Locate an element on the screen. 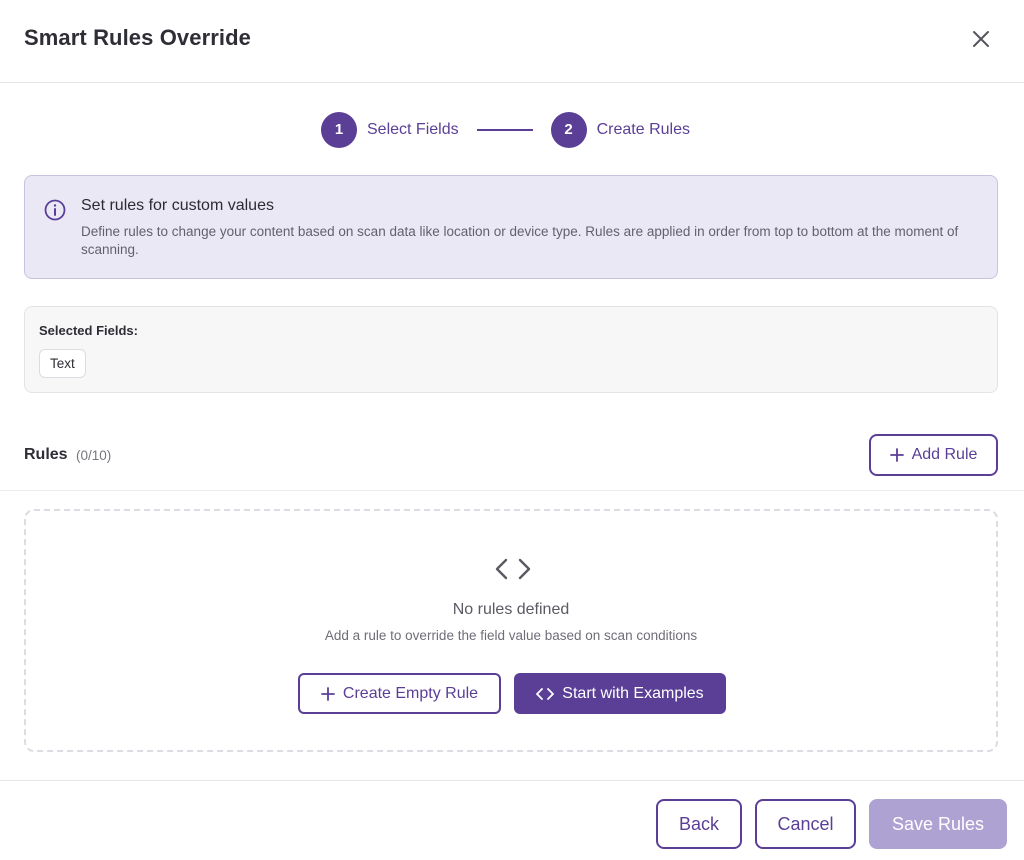 This screenshot has height=860, width=1024. selected-fields-label: Selected Fields: is located at coordinates (88, 330).